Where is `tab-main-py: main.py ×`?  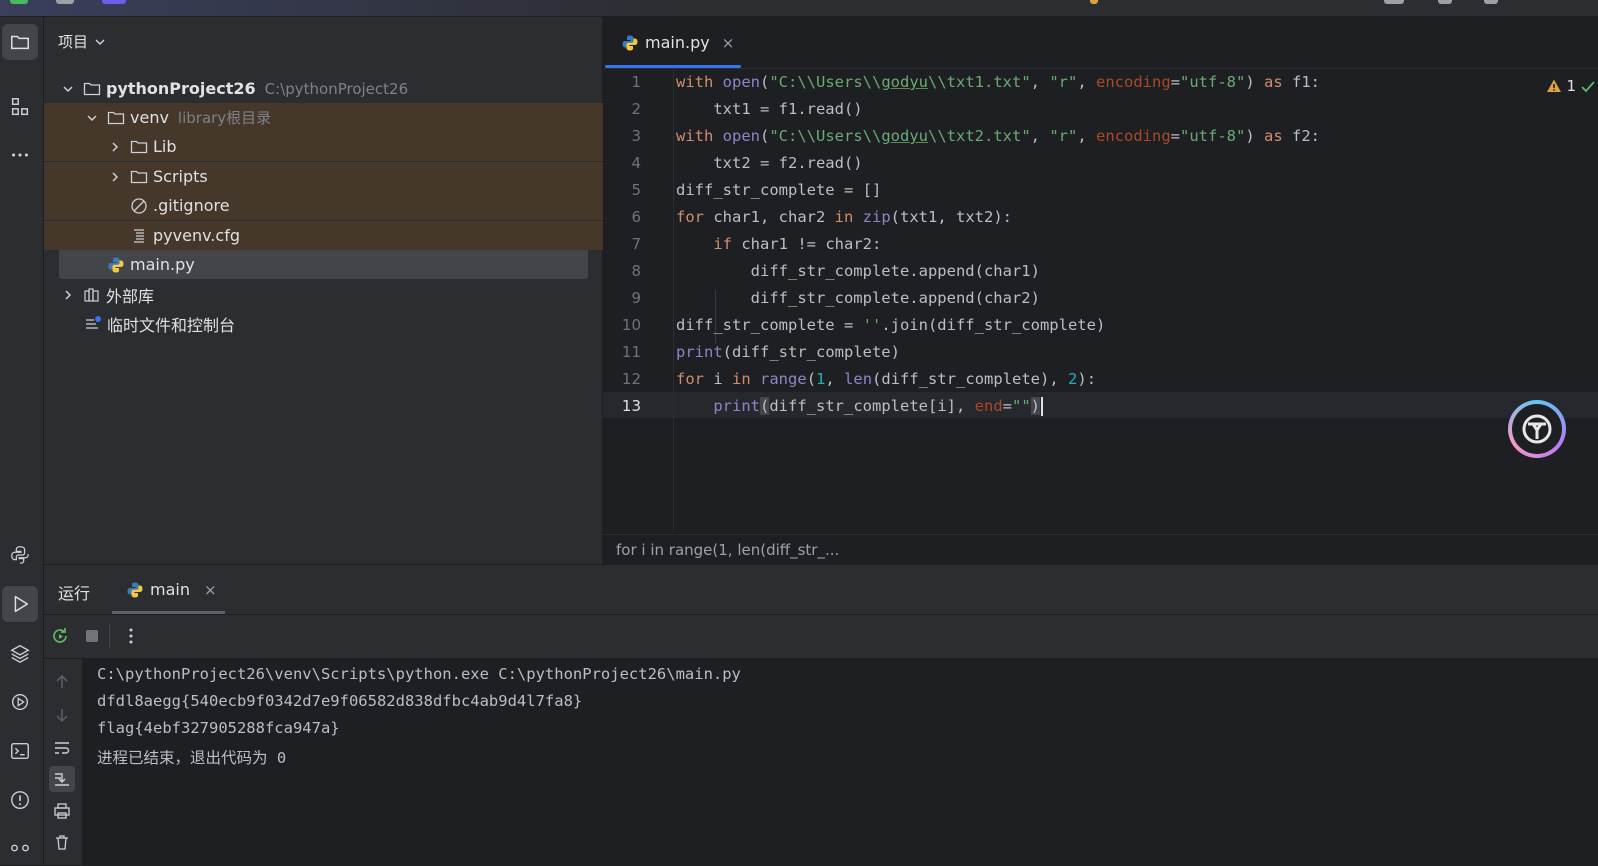 tab-main-py: main.py × is located at coordinates (672, 42).